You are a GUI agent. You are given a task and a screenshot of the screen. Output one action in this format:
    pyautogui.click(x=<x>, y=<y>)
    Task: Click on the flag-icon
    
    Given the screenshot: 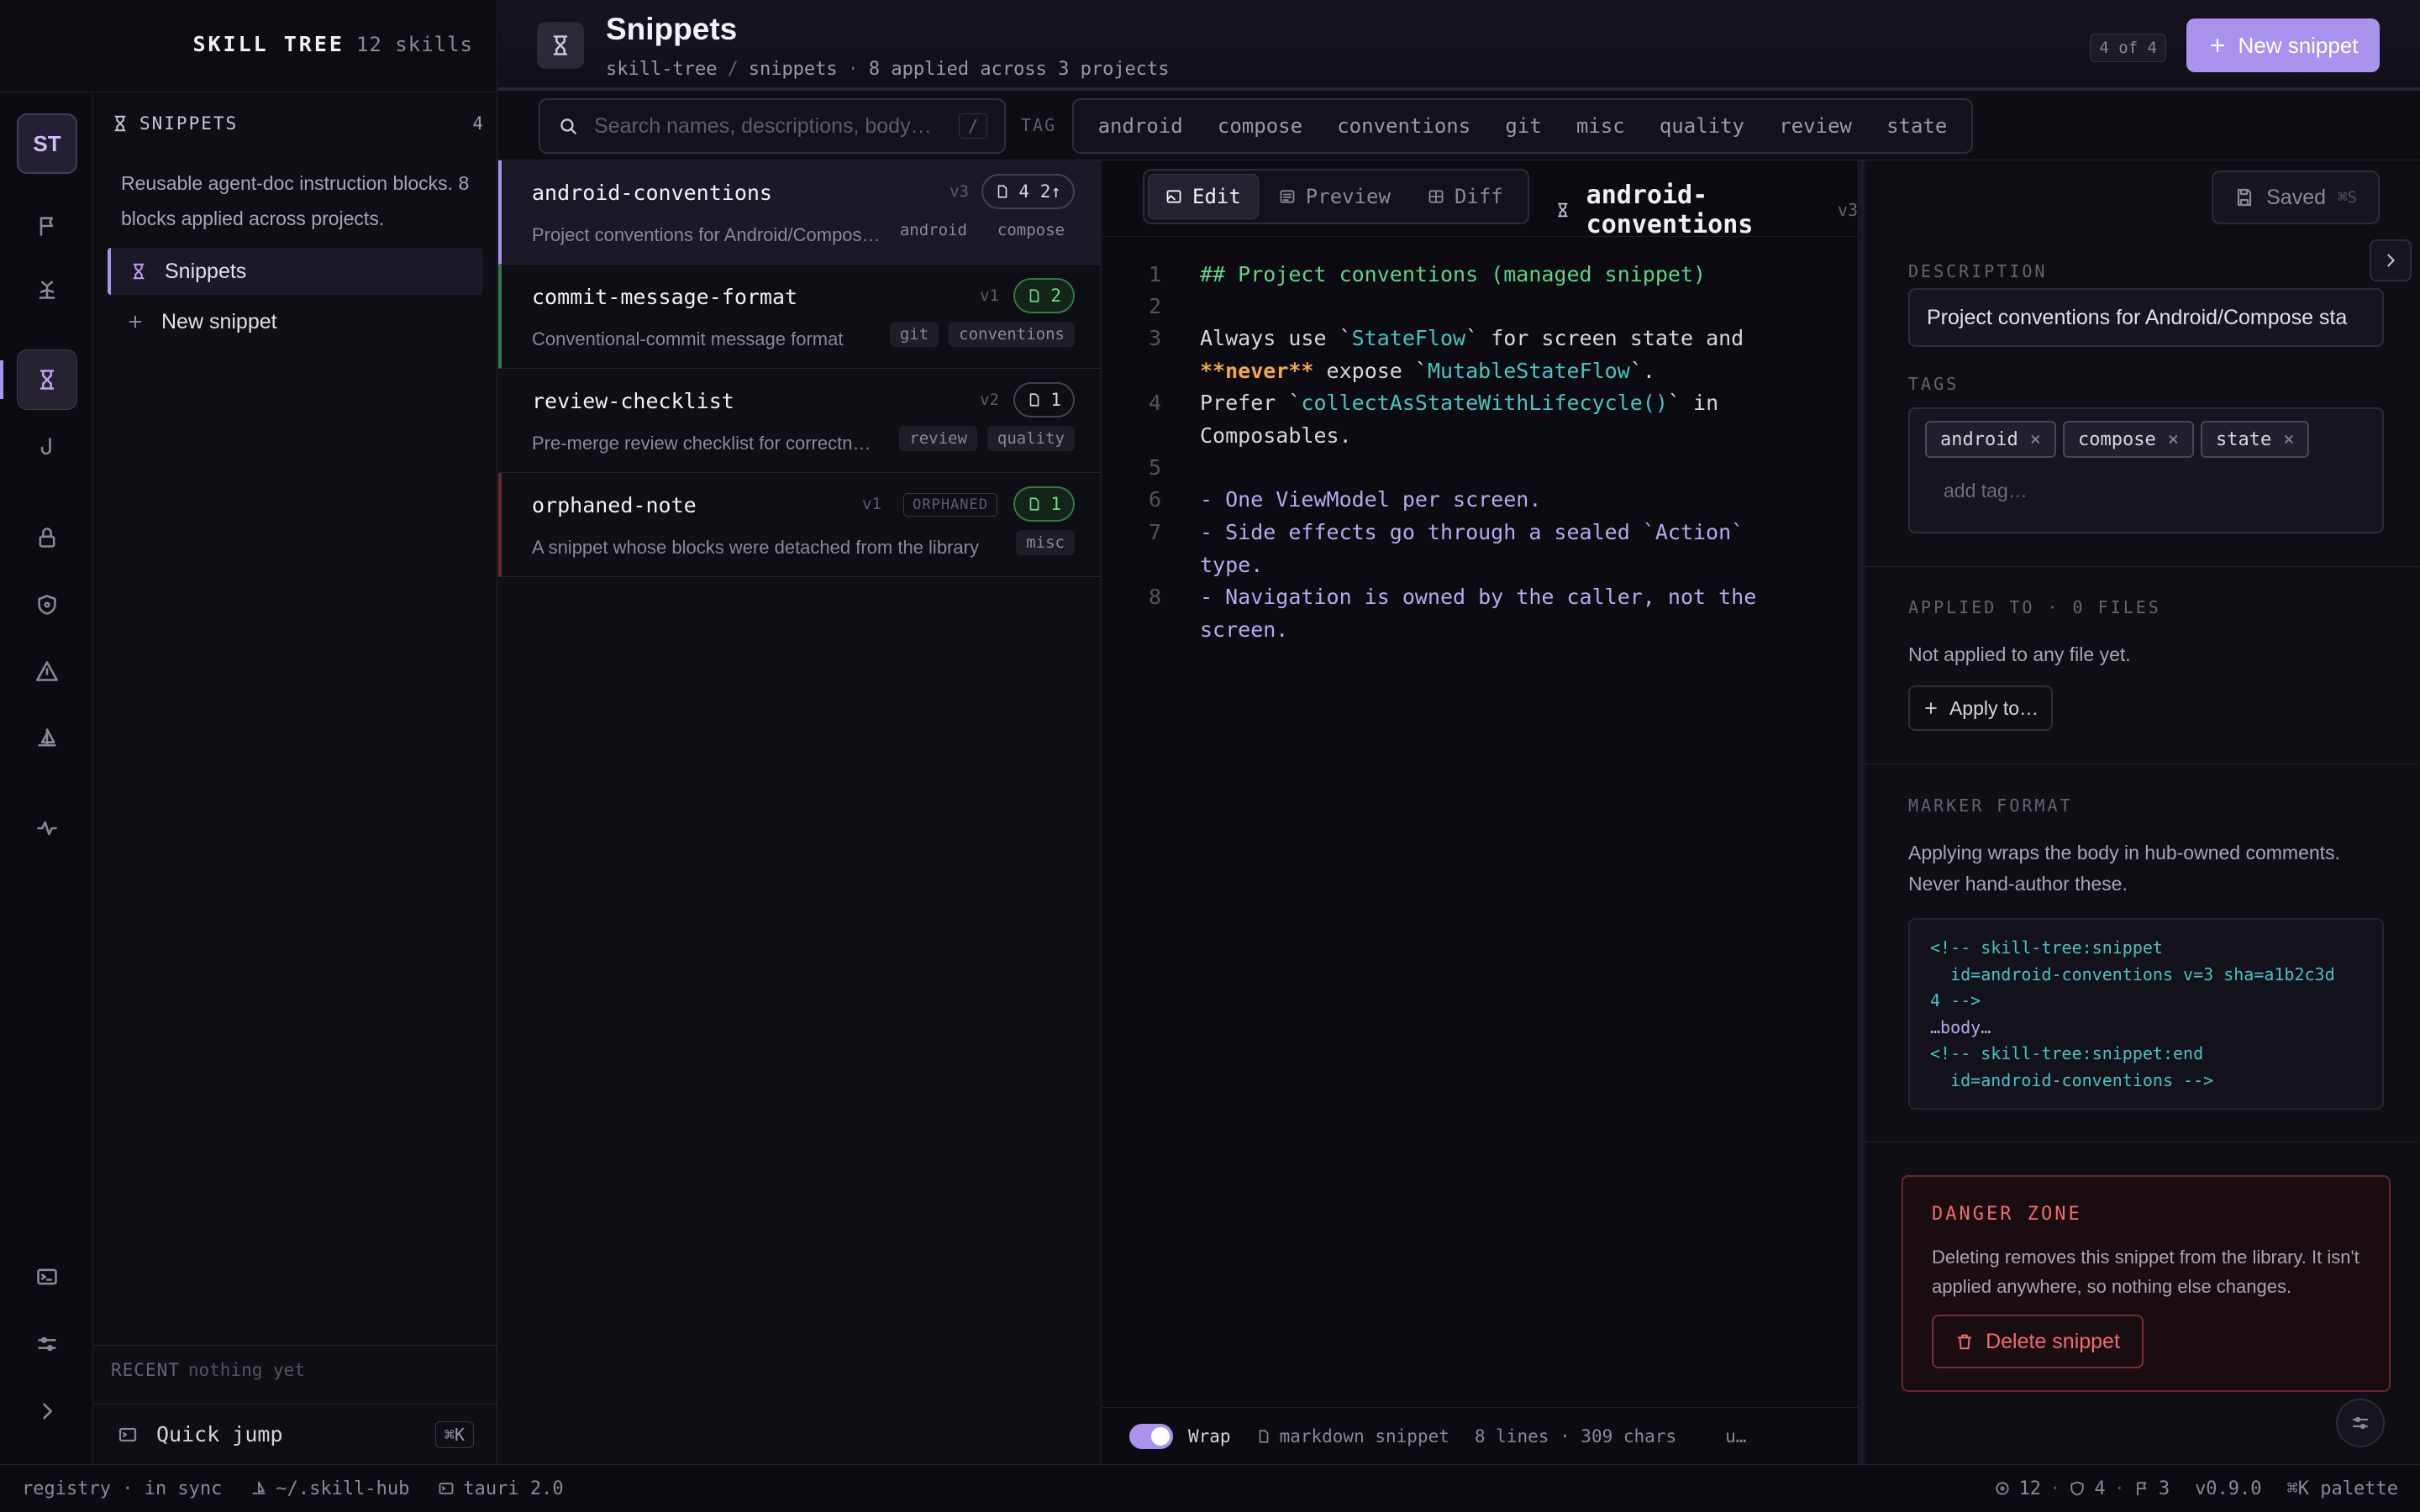 What is the action you would take?
    pyautogui.click(x=47, y=226)
    